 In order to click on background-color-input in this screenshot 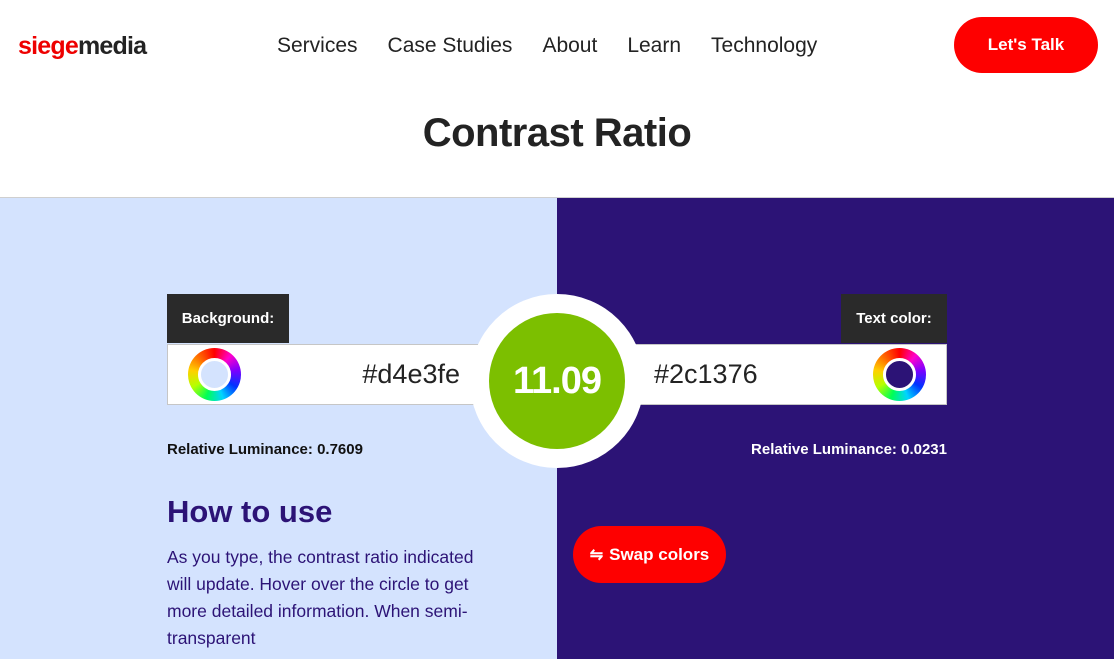, I will do `click(349, 374)`.